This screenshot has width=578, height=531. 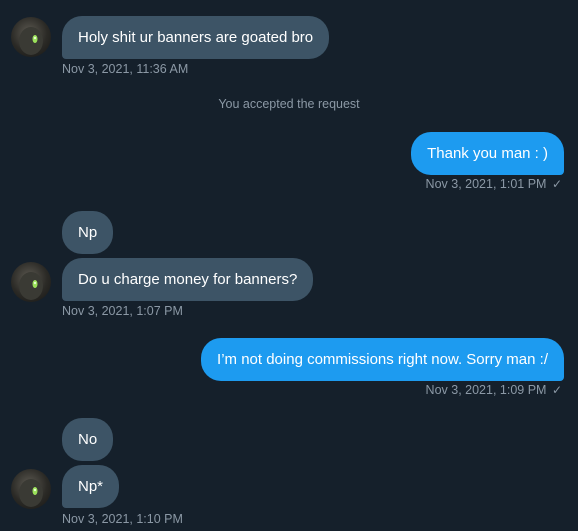 What do you see at coordinates (88, 439) in the screenshot?
I see `message-bubble: No` at bounding box center [88, 439].